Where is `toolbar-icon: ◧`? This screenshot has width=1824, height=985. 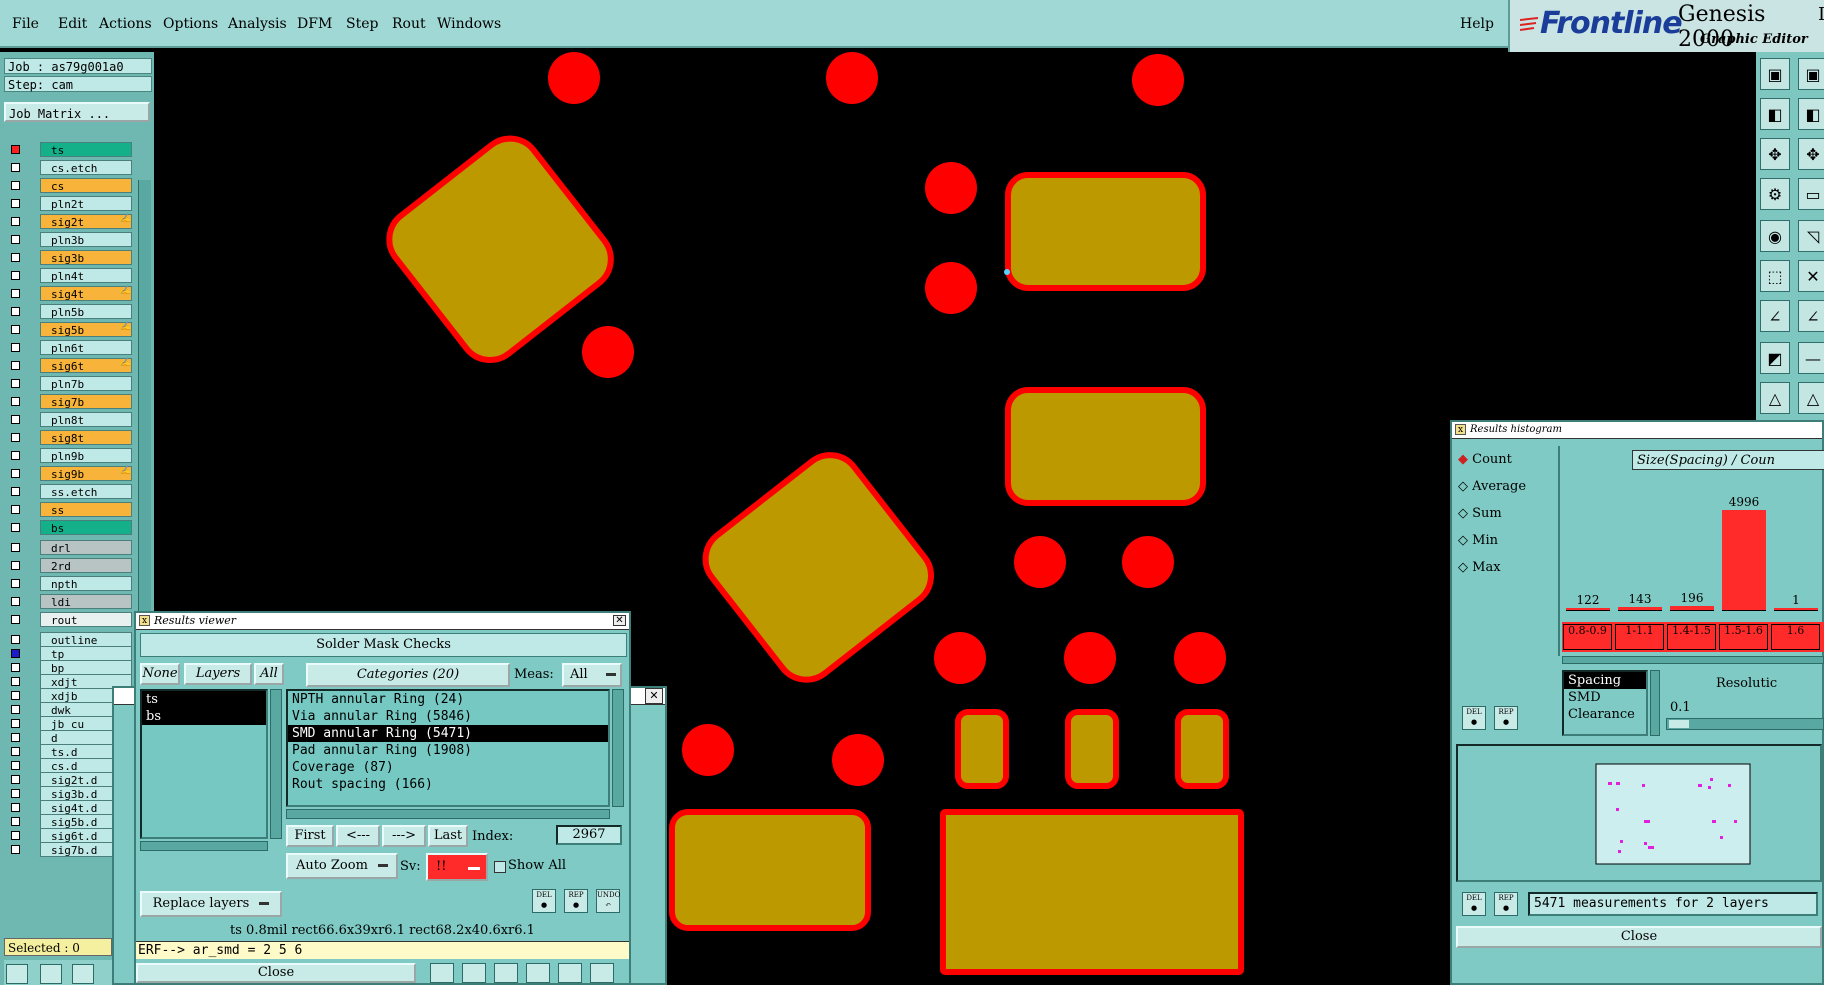
toolbar-icon: ◧ is located at coordinates (1811, 114).